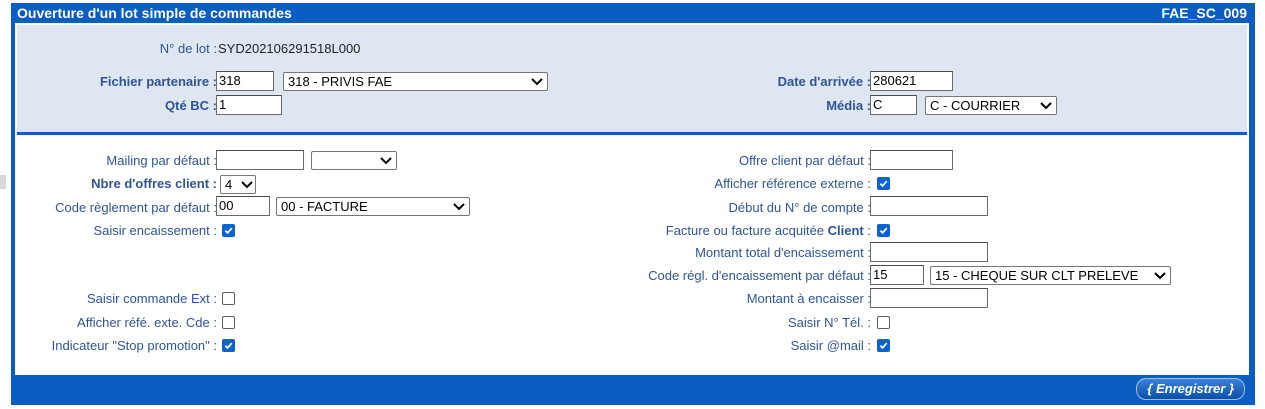 The height and width of the screenshot is (409, 1265). Describe the element at coordinates (792, 183) in the screenshot. I see `afficher-ref-externe-label: Afficher référence externe :` at that location.